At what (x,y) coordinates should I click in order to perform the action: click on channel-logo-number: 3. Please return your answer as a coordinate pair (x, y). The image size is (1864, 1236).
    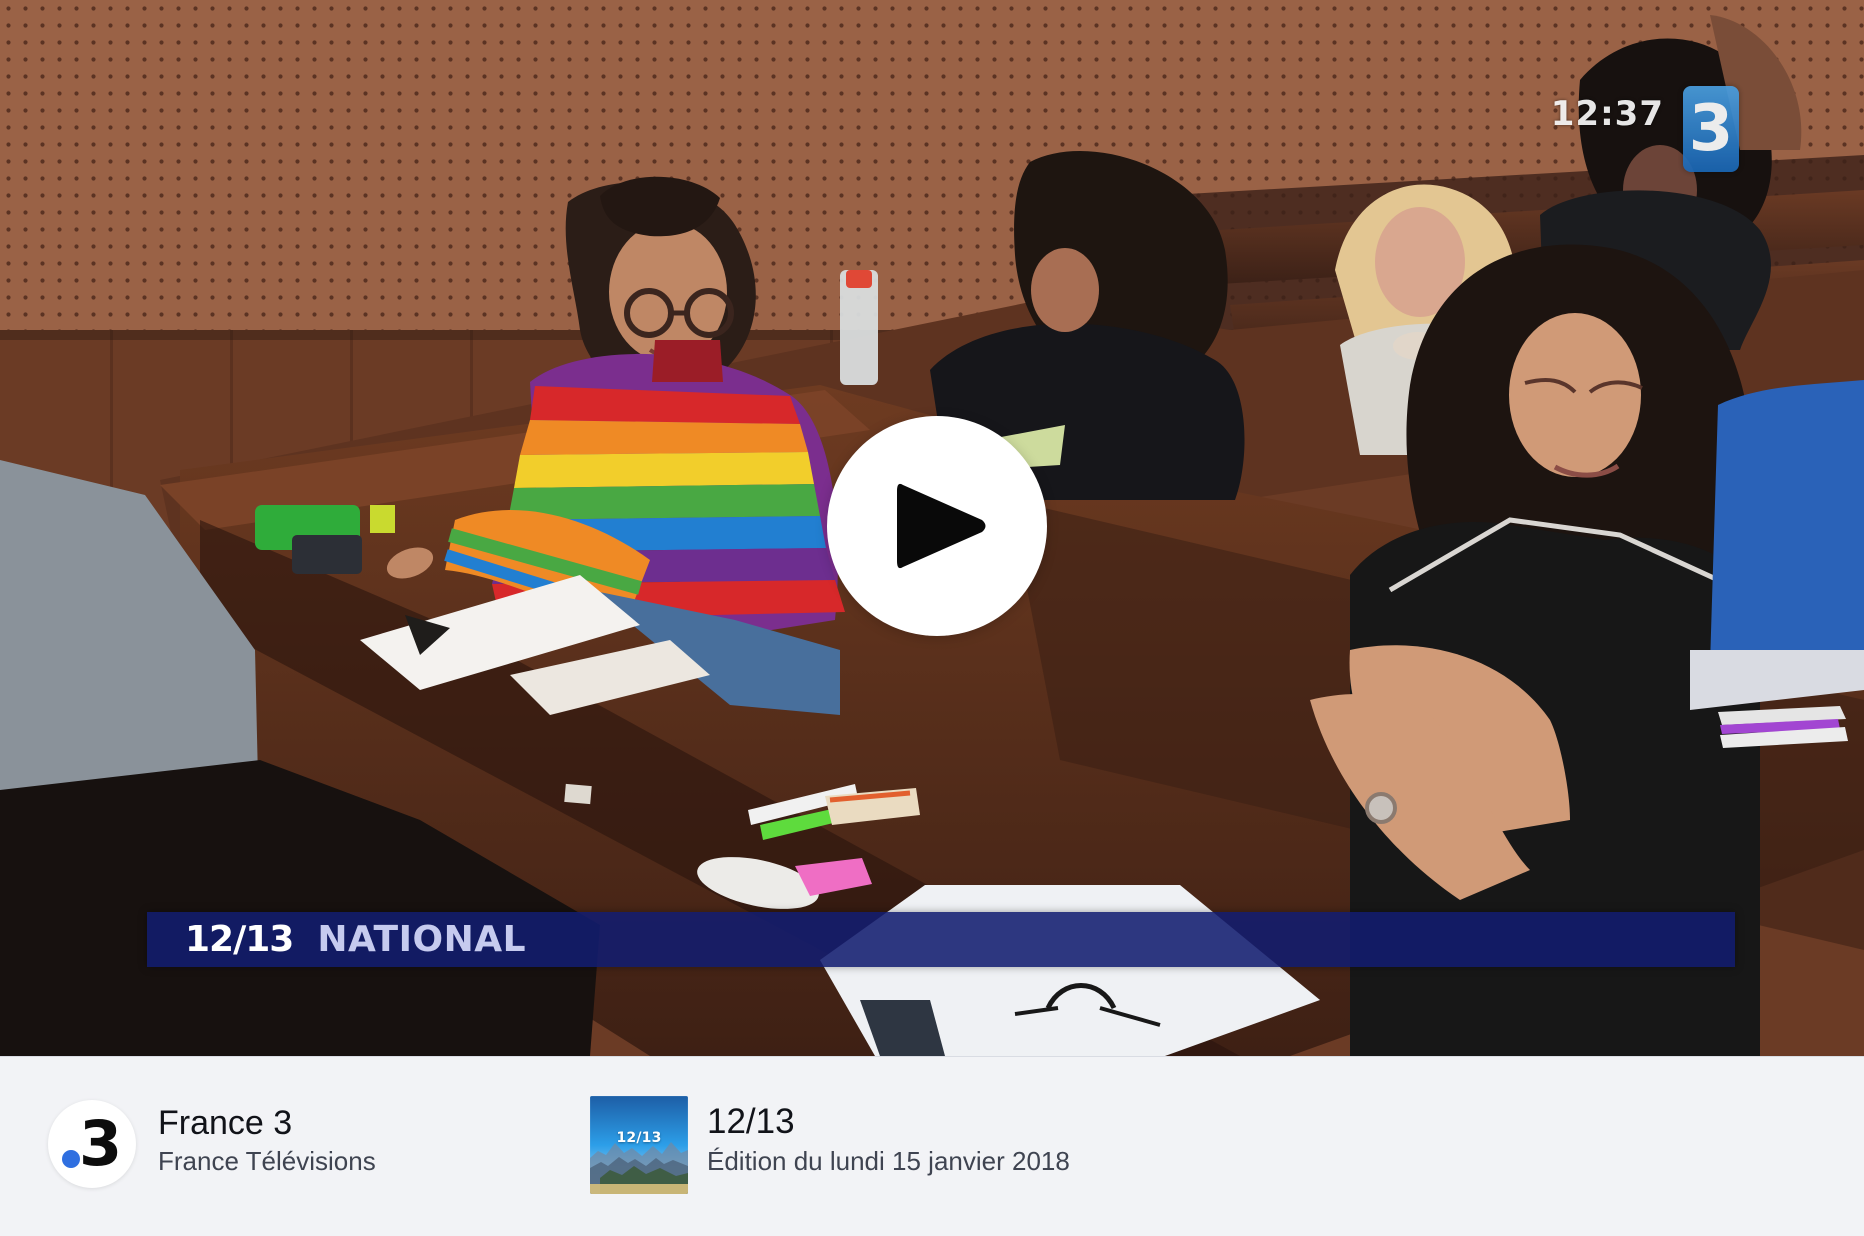
    Looking at the image, I should click on (100, 1143).